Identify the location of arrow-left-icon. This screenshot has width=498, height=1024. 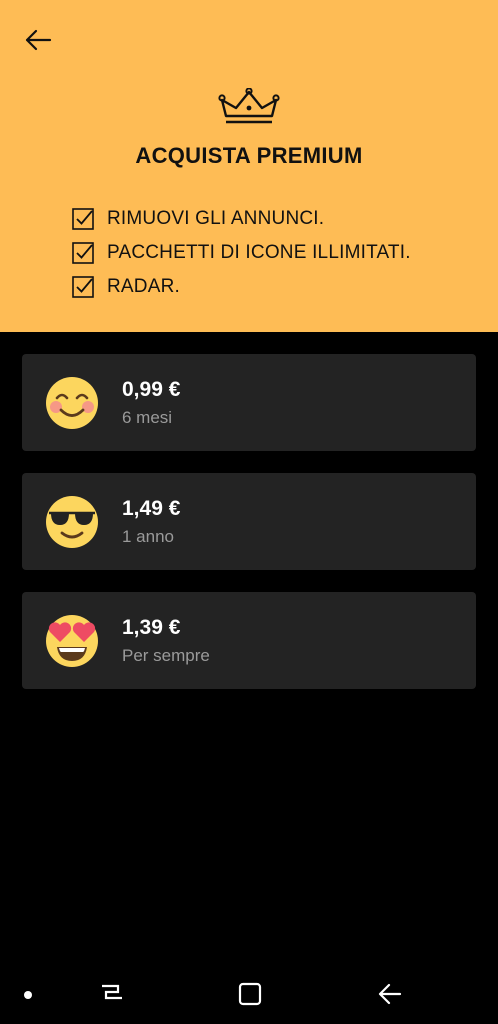
(38, 40).